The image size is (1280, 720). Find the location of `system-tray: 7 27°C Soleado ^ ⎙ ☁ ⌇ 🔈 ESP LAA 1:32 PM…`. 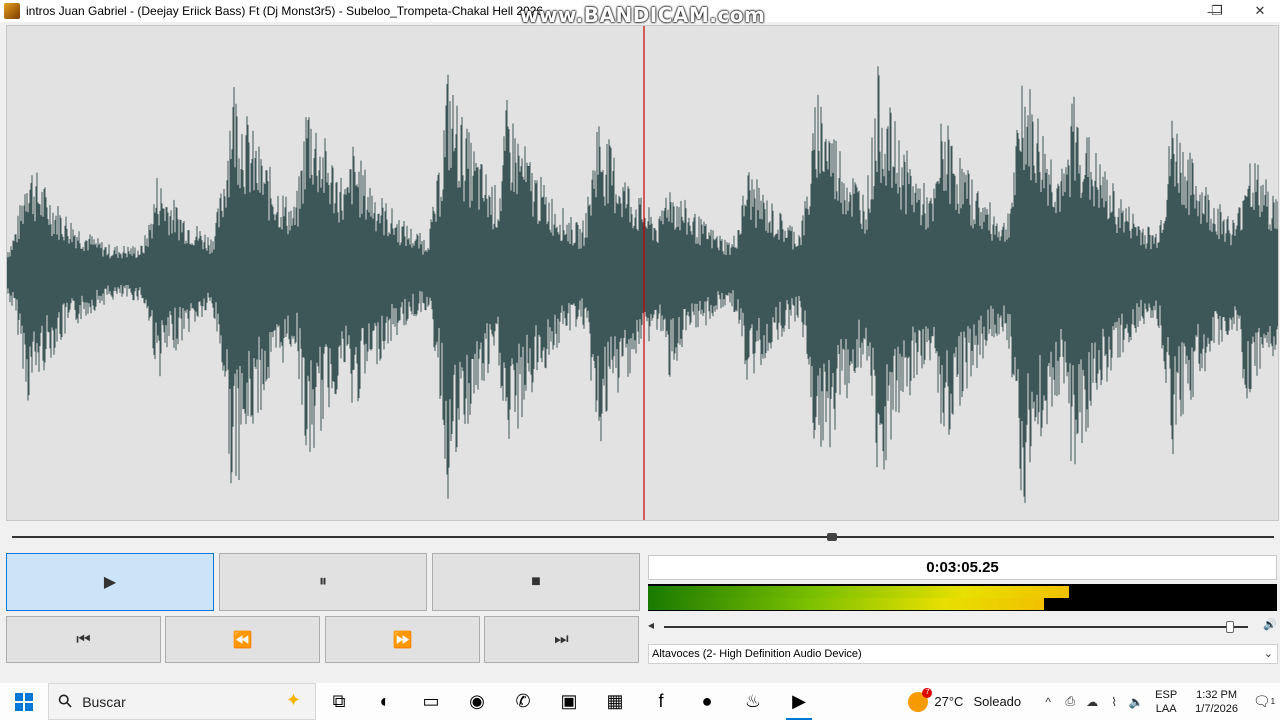

system-tray: 7 27°C Soleado ^ ⎙ ☁ ⌇ 🔈 ESP LAA 1:32 PM… is located at coordinates (1094, 701).